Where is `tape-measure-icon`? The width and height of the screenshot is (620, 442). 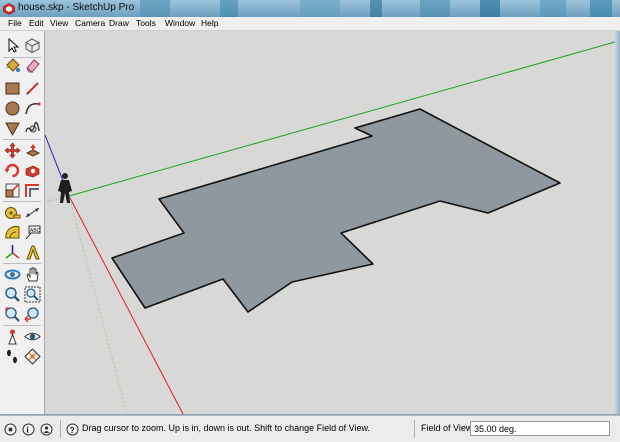 tape-measure-icon is located at coordinates (12, 212).